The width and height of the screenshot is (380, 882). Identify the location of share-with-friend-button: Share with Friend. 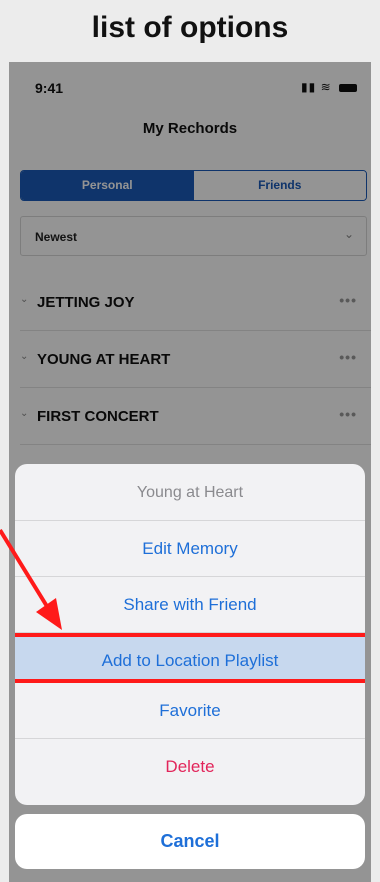
(190, 605).